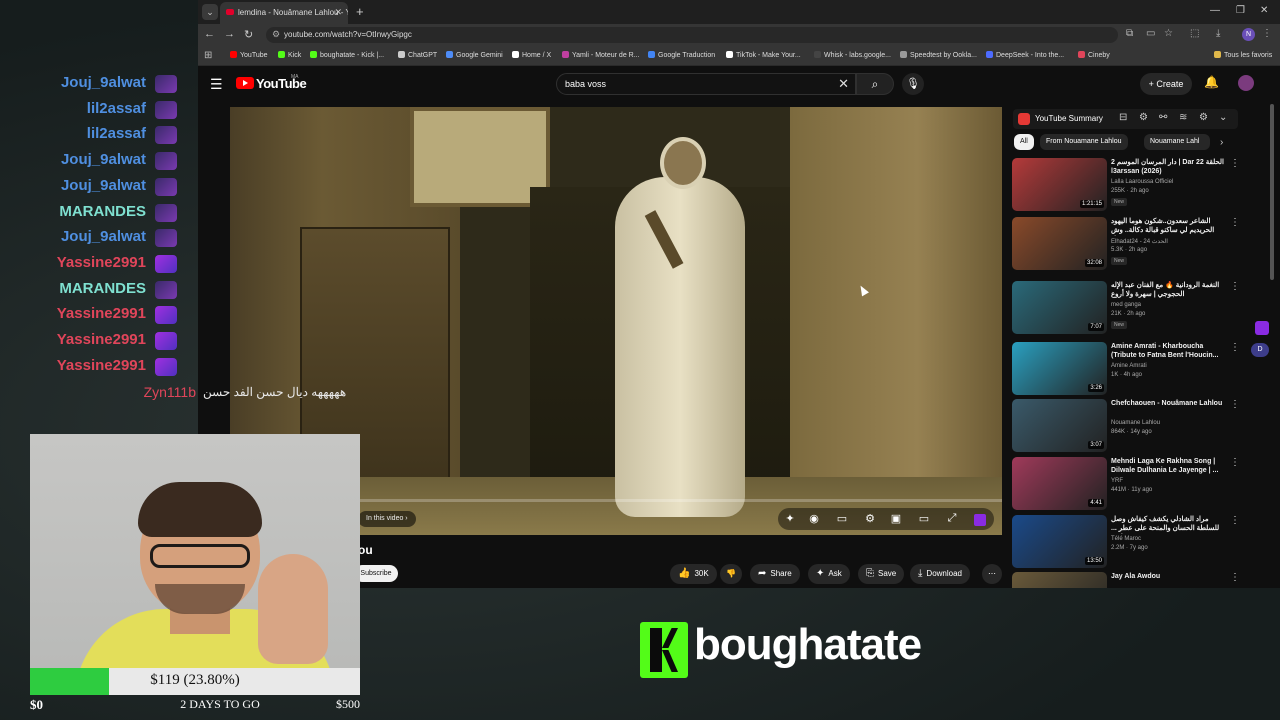 The width and height of the screenshot is (1280, 720). Describe the element at coordinates (1183, 117) in the screenshot. I see `summary-audio-icon: ≋` at that location.